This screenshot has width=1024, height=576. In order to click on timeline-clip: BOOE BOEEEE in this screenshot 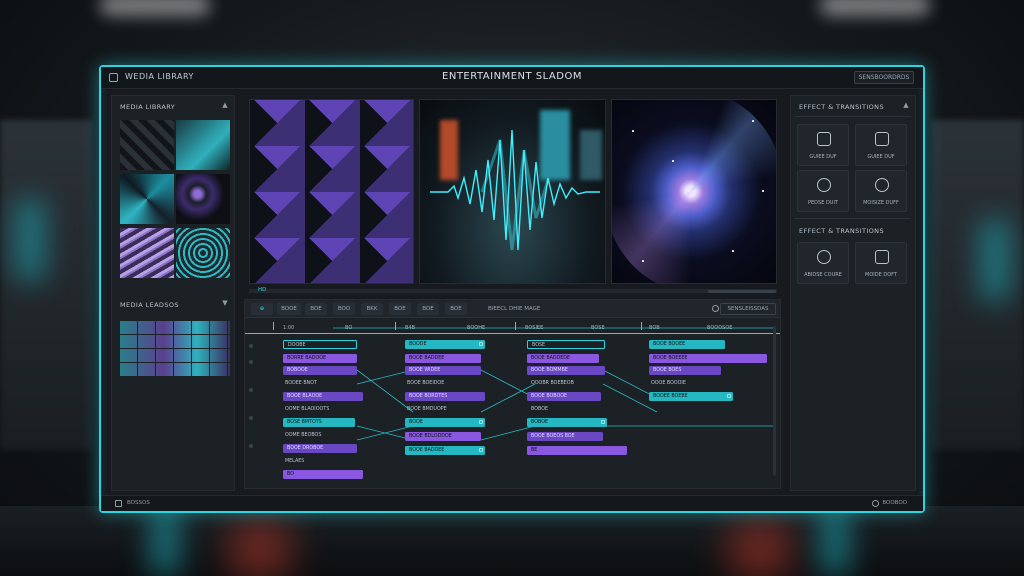, I will do `click(708, 358)`.